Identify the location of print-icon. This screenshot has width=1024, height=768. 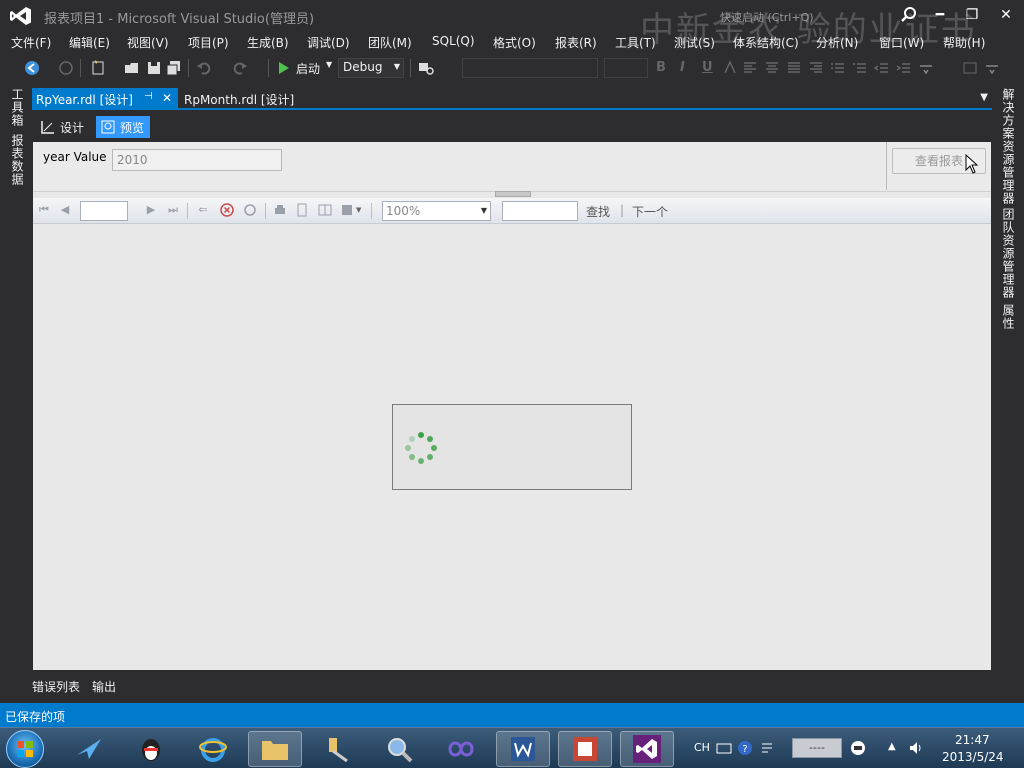
(280, 210).